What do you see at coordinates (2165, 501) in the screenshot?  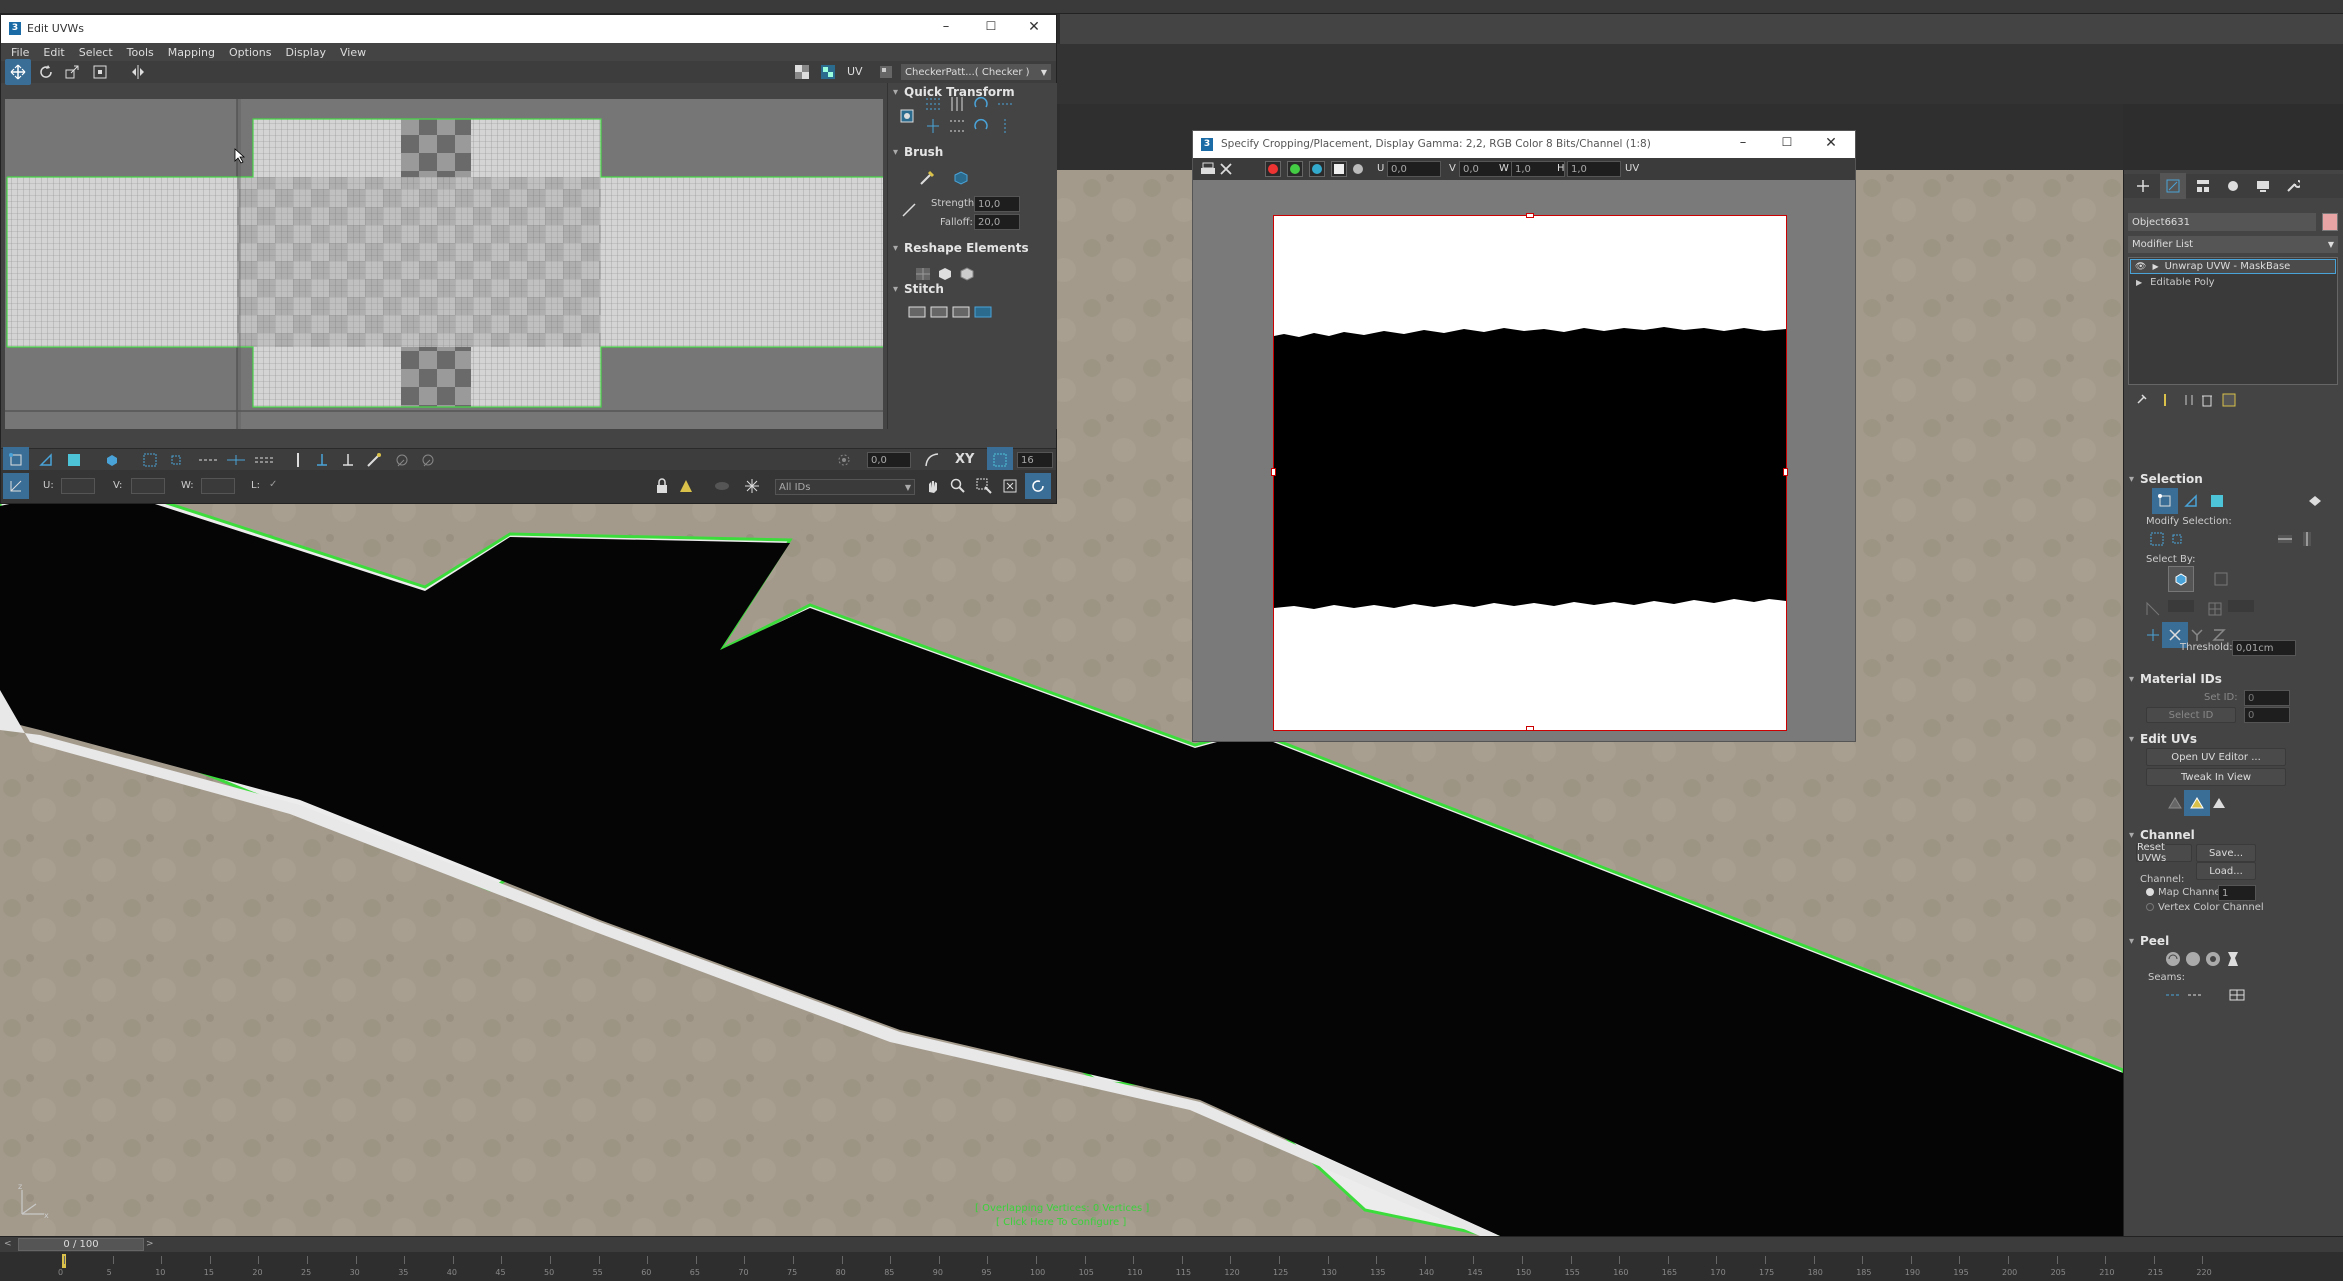 I see `vertex-select-icon` at bounding box center [2165, 501].